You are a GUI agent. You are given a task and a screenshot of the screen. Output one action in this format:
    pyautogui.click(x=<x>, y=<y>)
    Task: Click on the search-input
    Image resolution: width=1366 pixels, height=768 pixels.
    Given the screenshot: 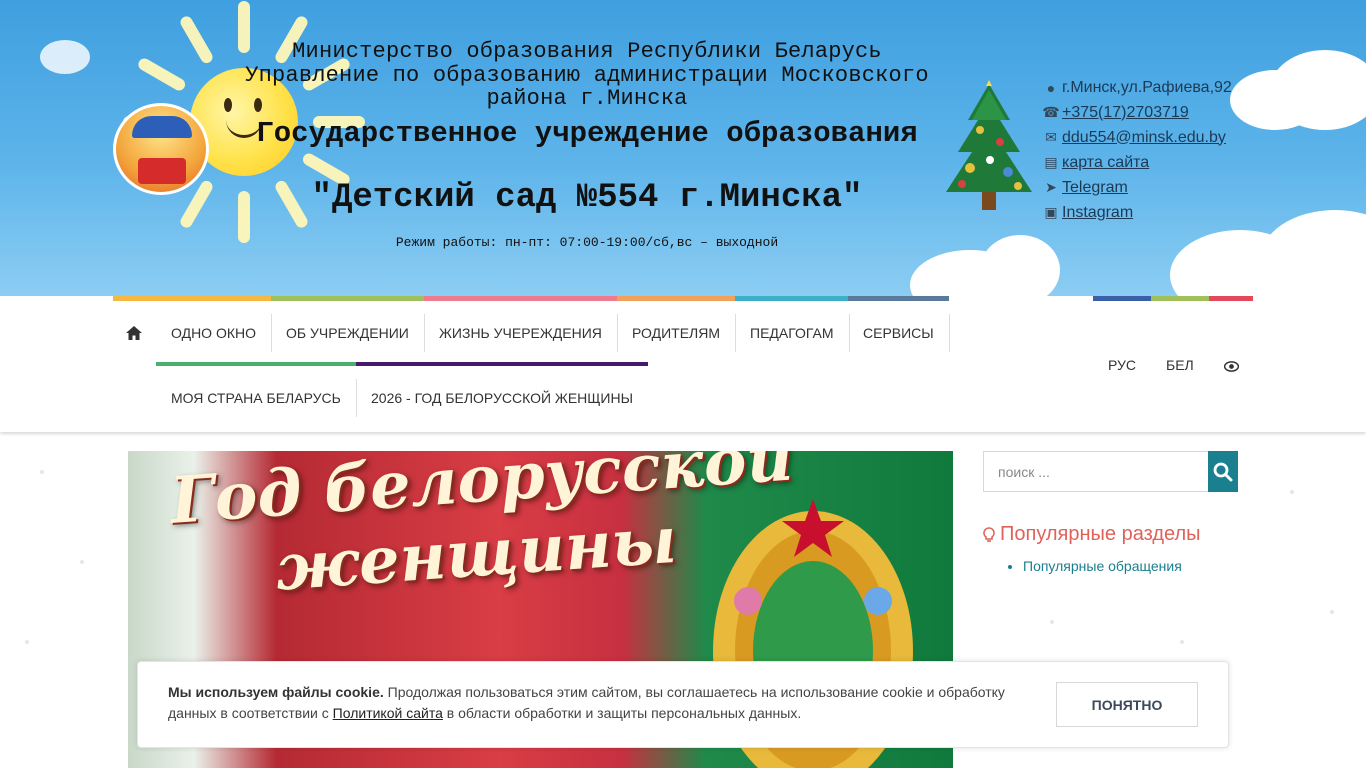 What is the action you would take?
    pyautogui.click(x=1096, y=471)
    